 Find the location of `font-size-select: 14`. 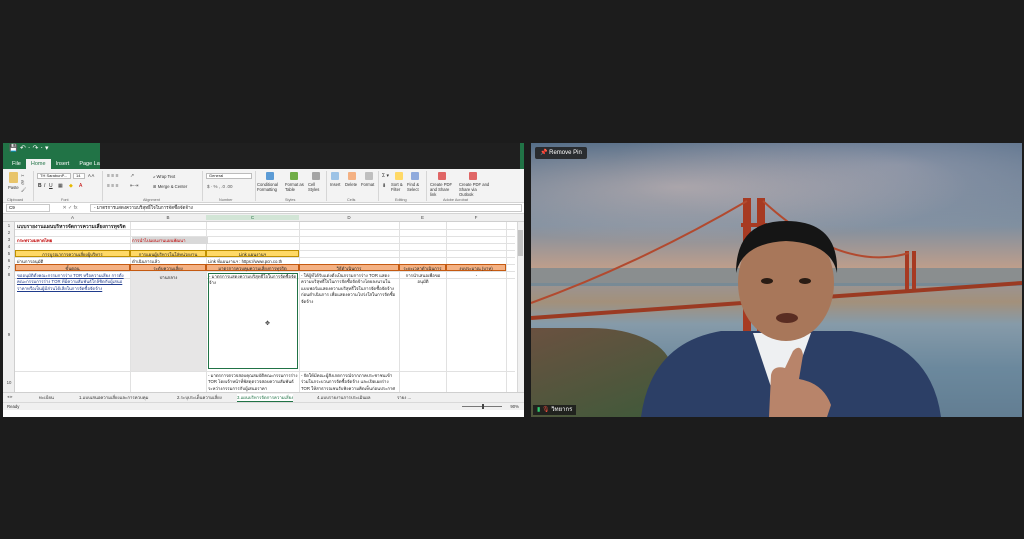

font-size-select: 14 is located at coordinates (79, 176).